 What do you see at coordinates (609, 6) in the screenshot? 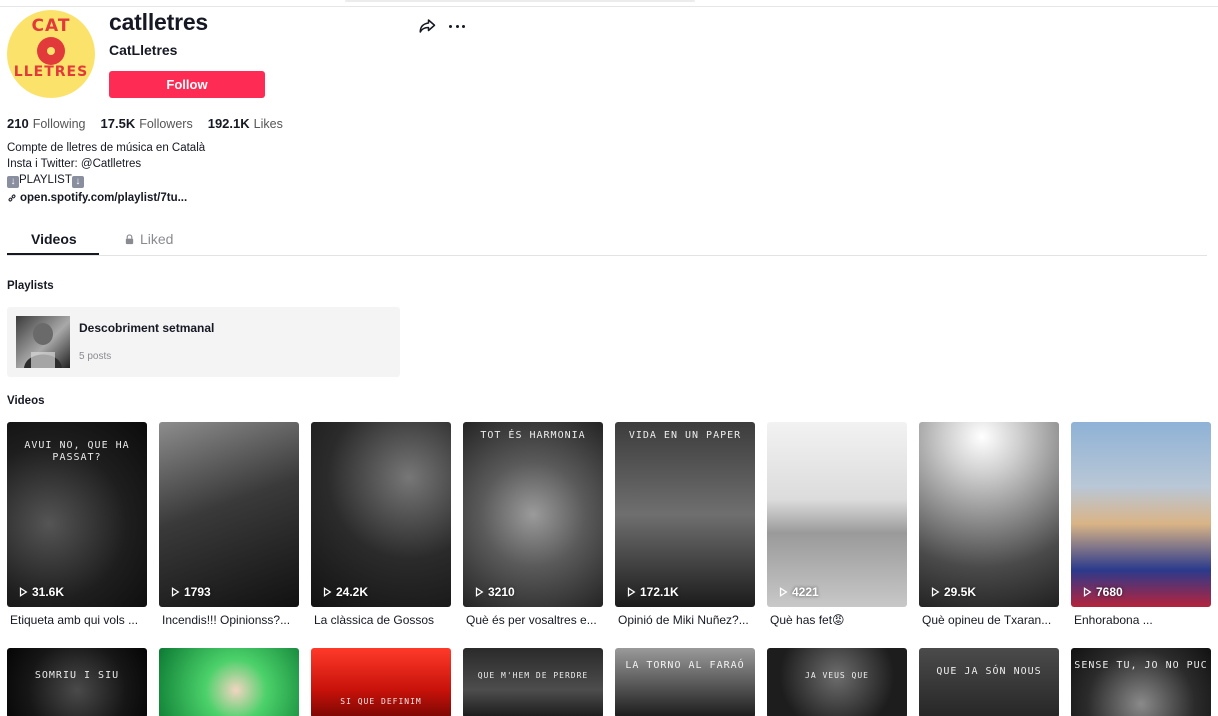
I see `header-divider` at bounding box center [609, 6].